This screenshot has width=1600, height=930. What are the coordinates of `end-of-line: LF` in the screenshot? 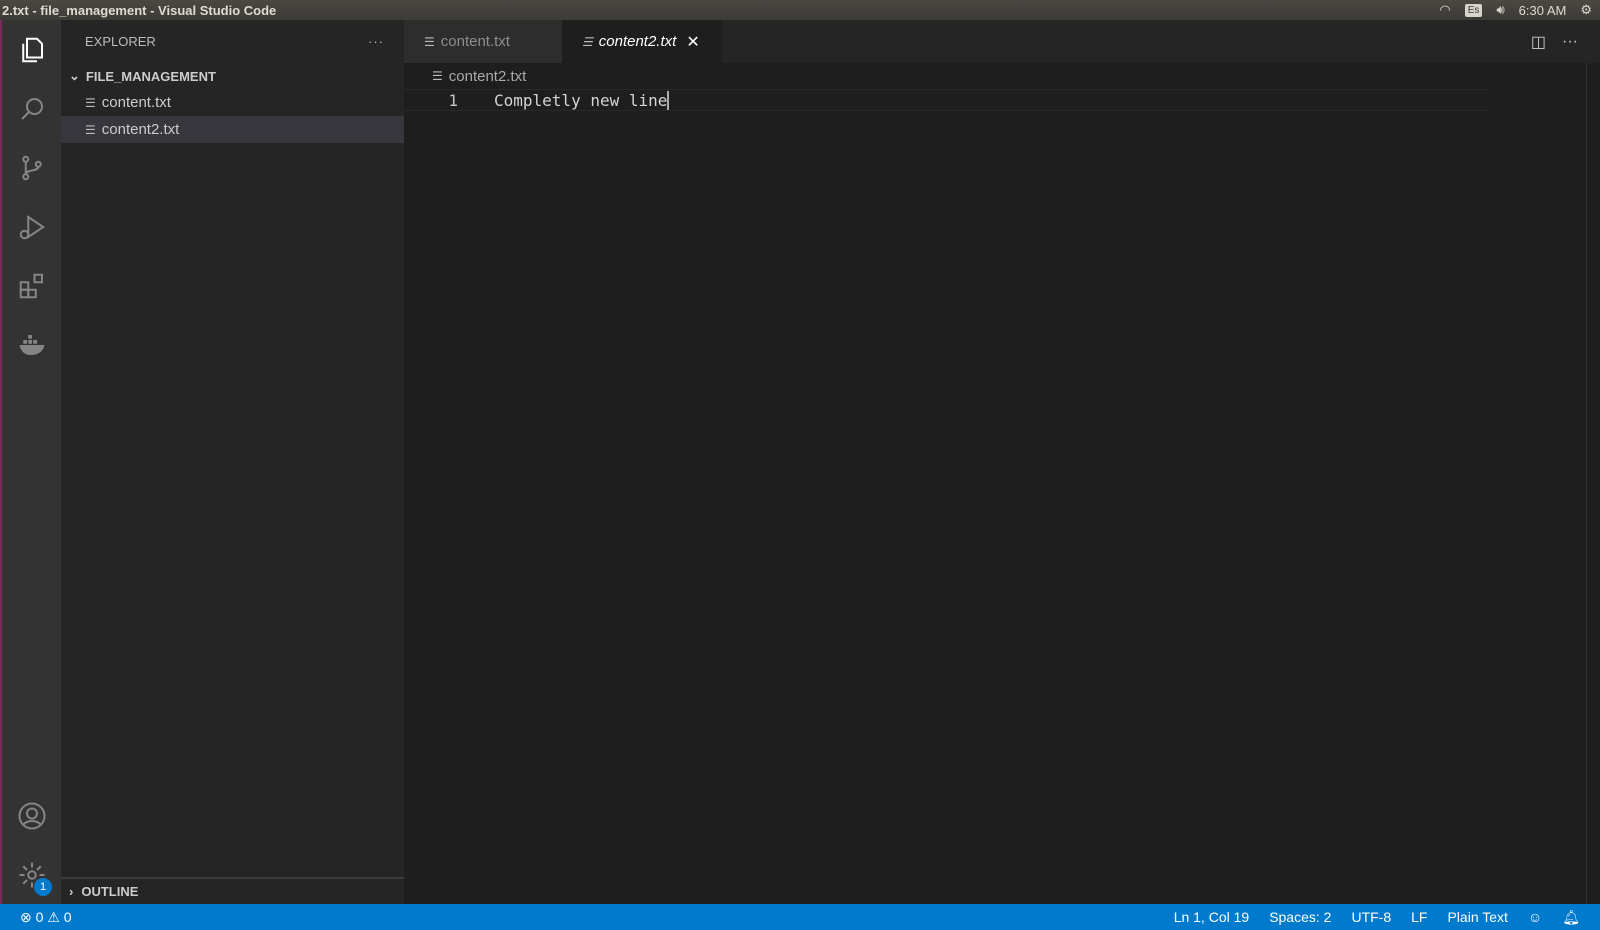 It's located at (1419, 917).